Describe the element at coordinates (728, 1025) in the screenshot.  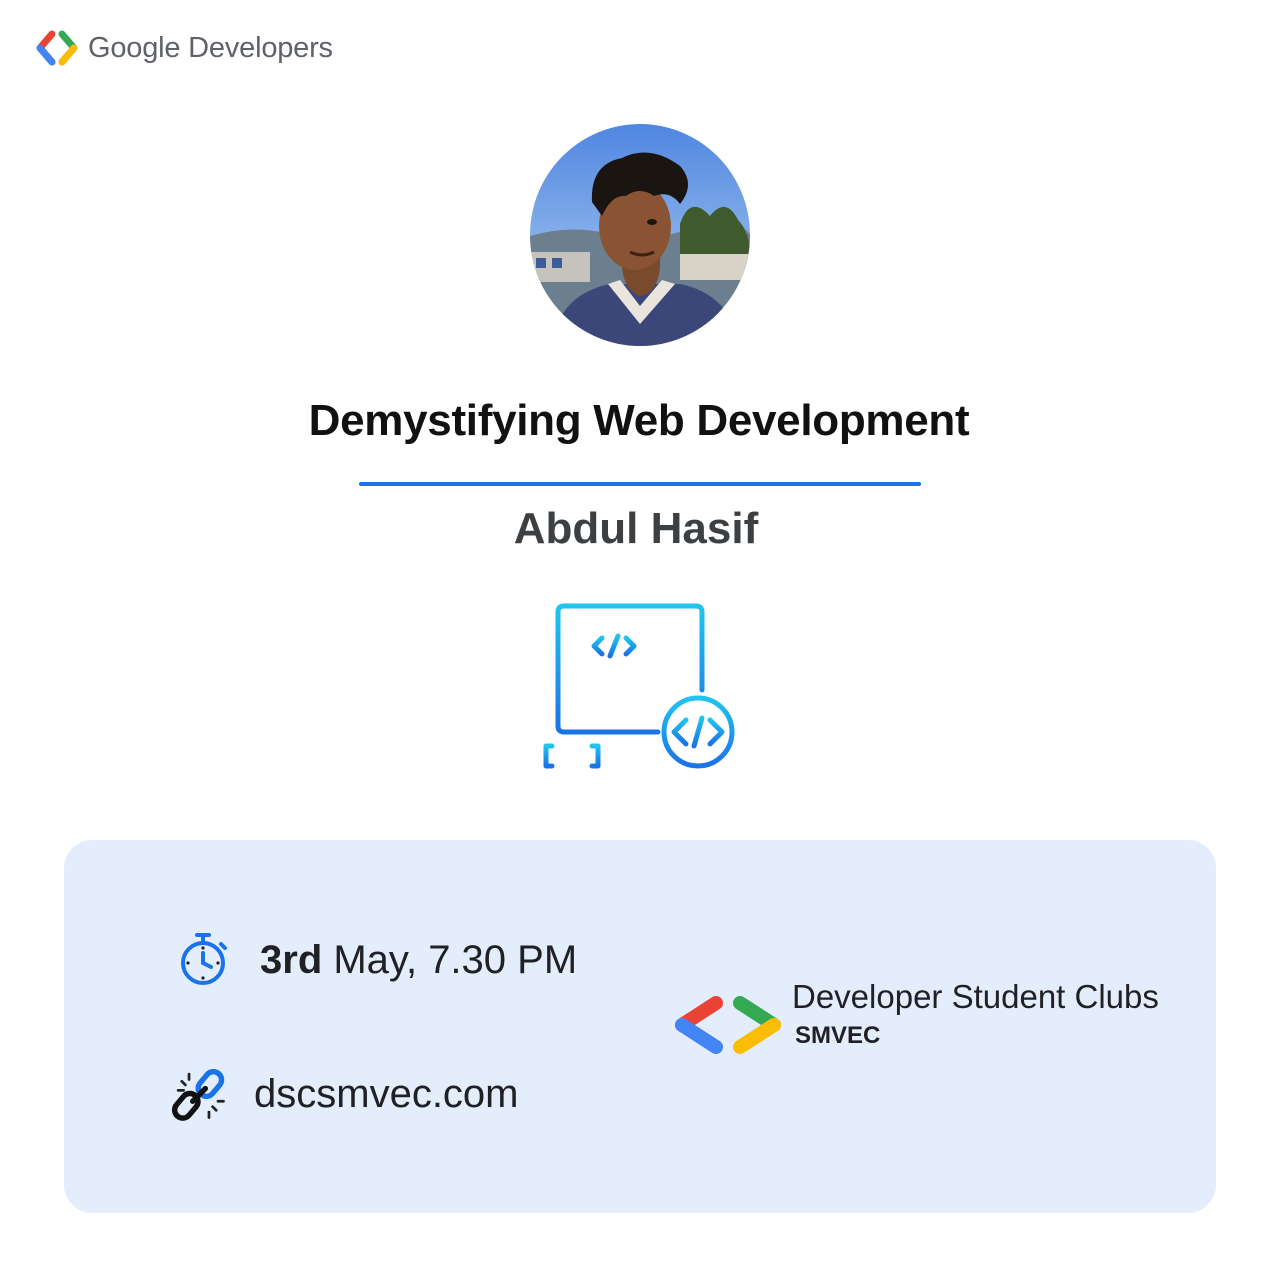
I see `dsc-logo-icon` at that location.